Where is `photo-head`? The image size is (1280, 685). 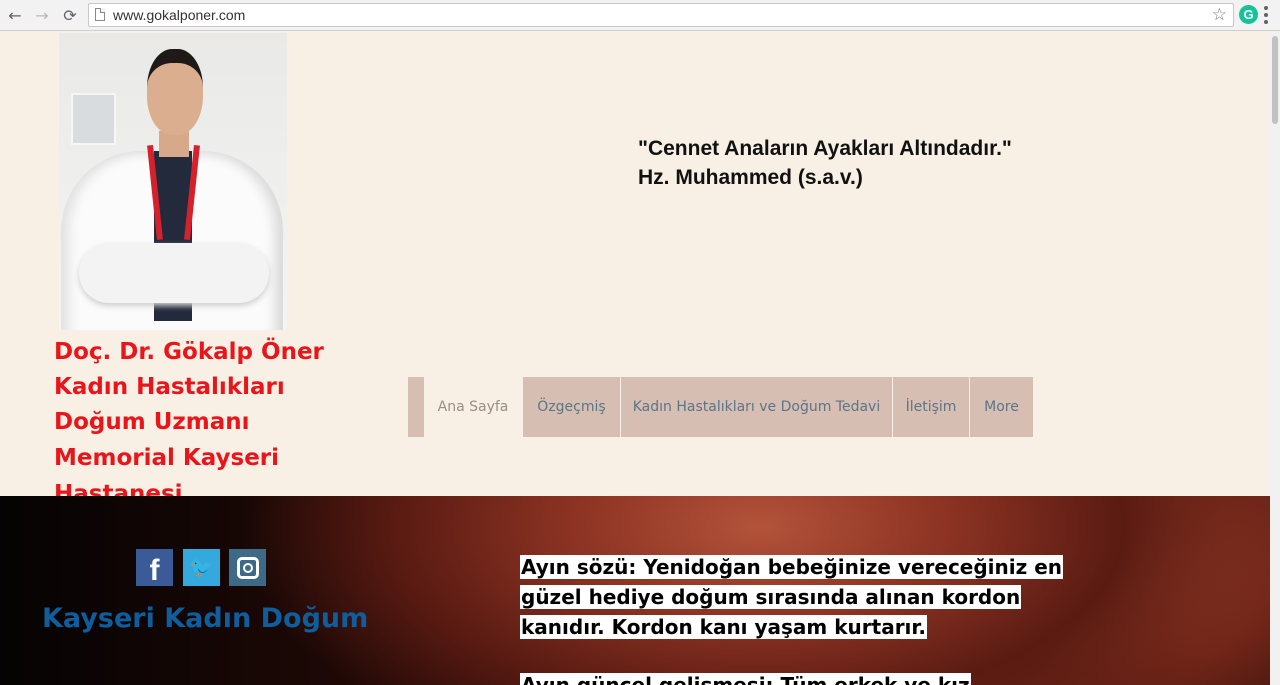
photo-head is located at coordinates (175, 92).